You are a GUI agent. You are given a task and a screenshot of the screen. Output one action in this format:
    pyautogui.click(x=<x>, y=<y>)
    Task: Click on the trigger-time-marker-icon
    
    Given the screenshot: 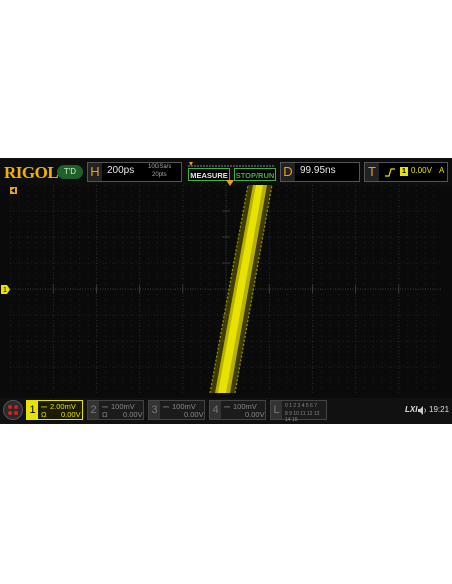 What is the action you would take?
    pyautogui.click(x=230, y=183)
    